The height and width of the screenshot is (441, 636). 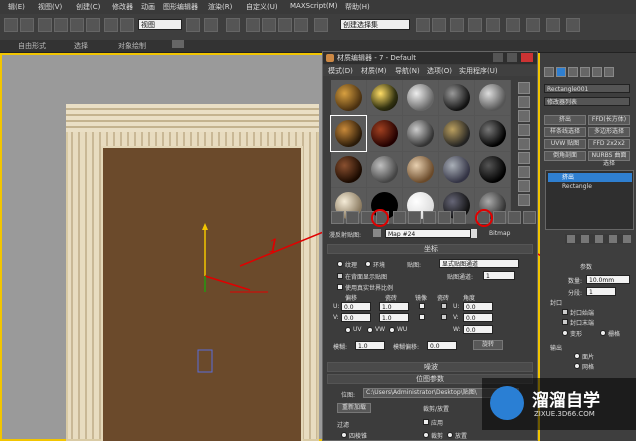 What do you see at coordinates (609, 144) in the screenshot?
I see `modifier-ffd-2x2-button: FFD 2x2x2` at bounding box center [609, 144].